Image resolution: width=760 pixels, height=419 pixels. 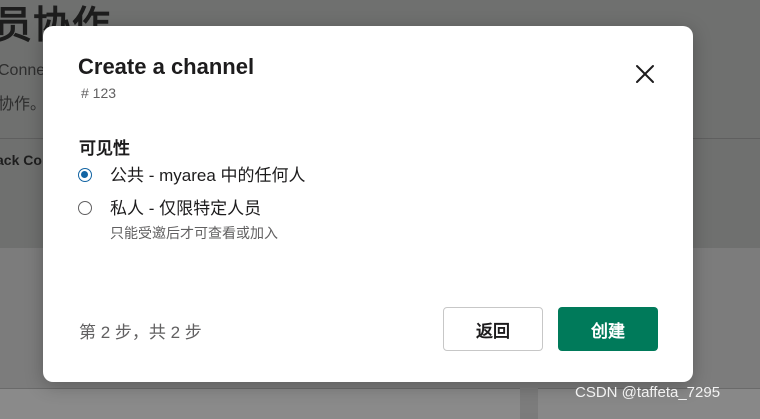 I want to click on close-icon, so click(x=645, y=74).